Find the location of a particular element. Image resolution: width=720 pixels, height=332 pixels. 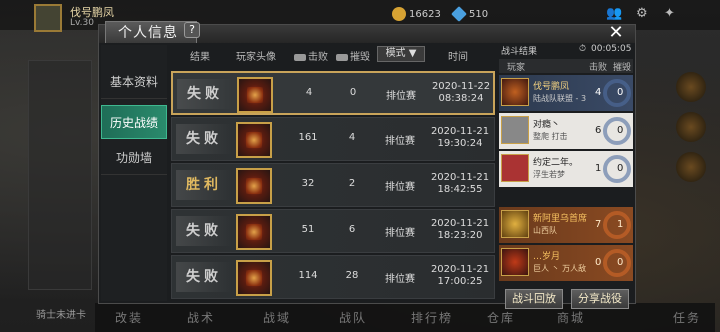

player-name: 约定二年。 is located at coordinates (556, 163).